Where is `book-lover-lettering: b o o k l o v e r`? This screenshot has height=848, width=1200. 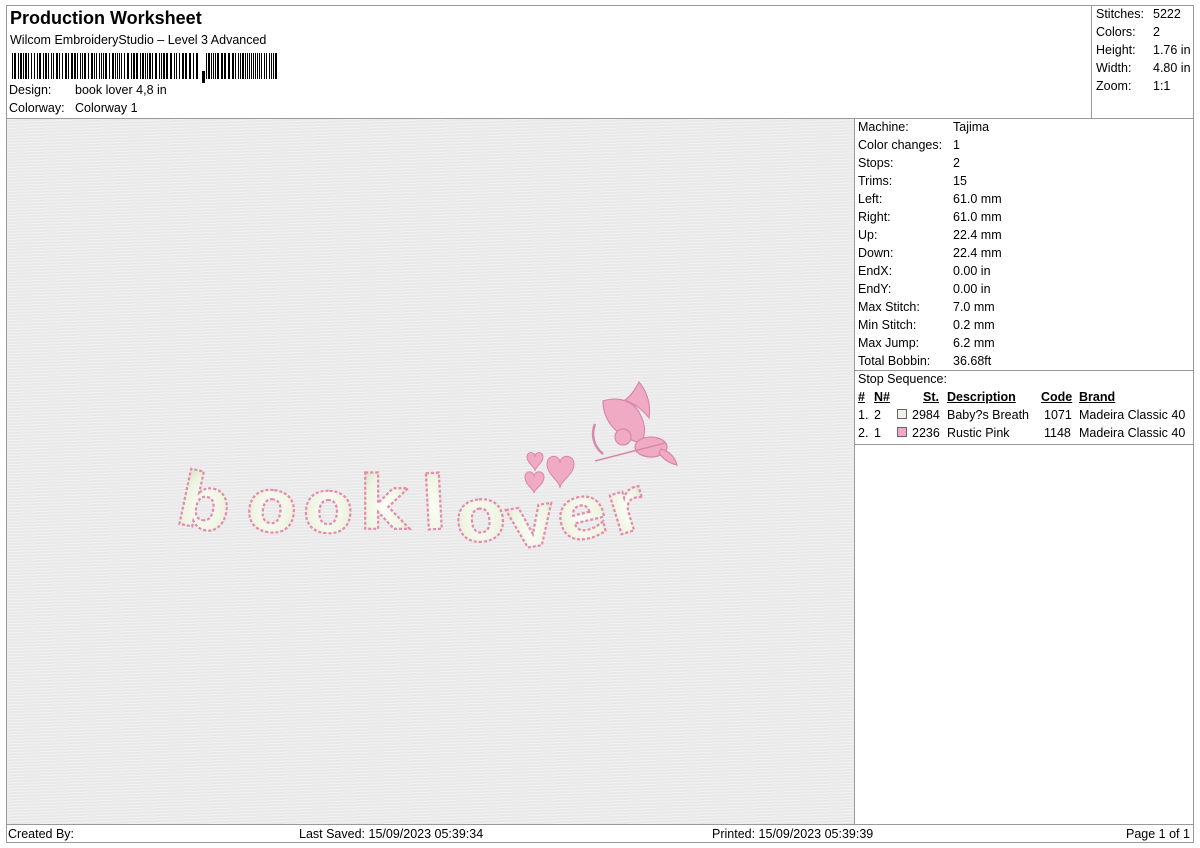 book-lover-lettering: b o o k l o v e r is located at coordinates (413, 512).